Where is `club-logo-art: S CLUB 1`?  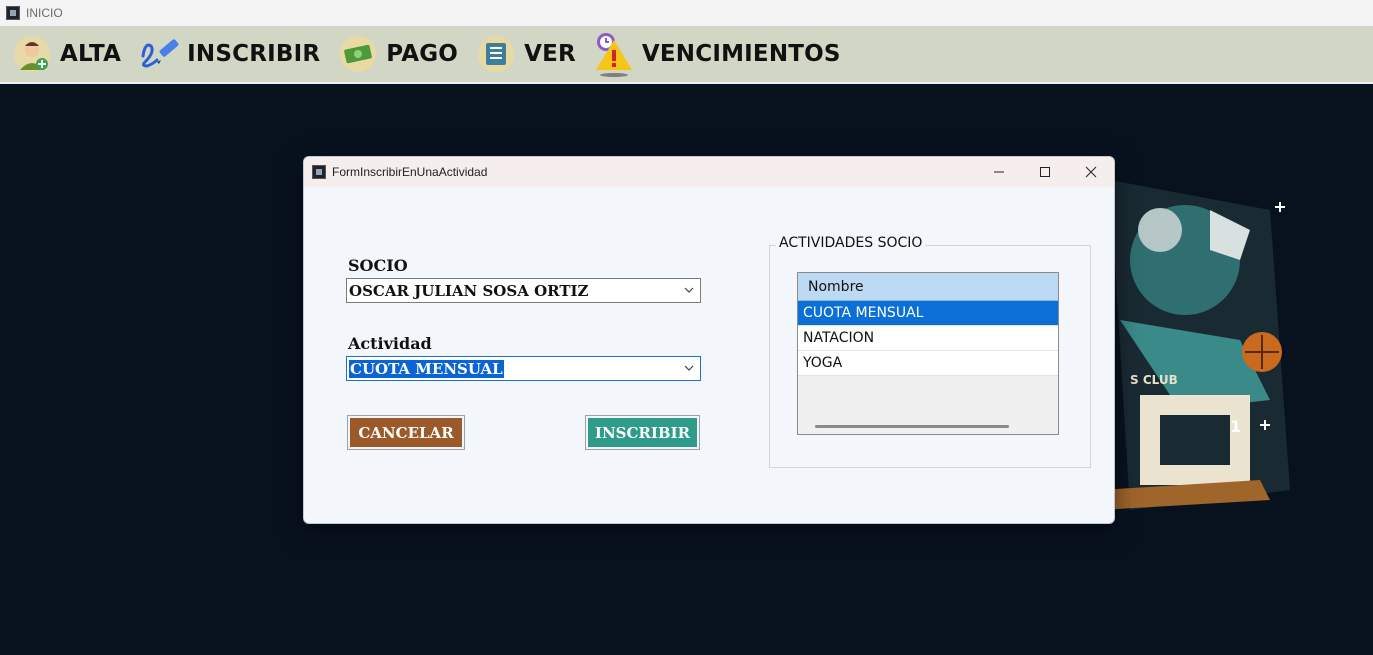
club-logo-art: S CLUB 1 is located at coordinates (1195, 345).